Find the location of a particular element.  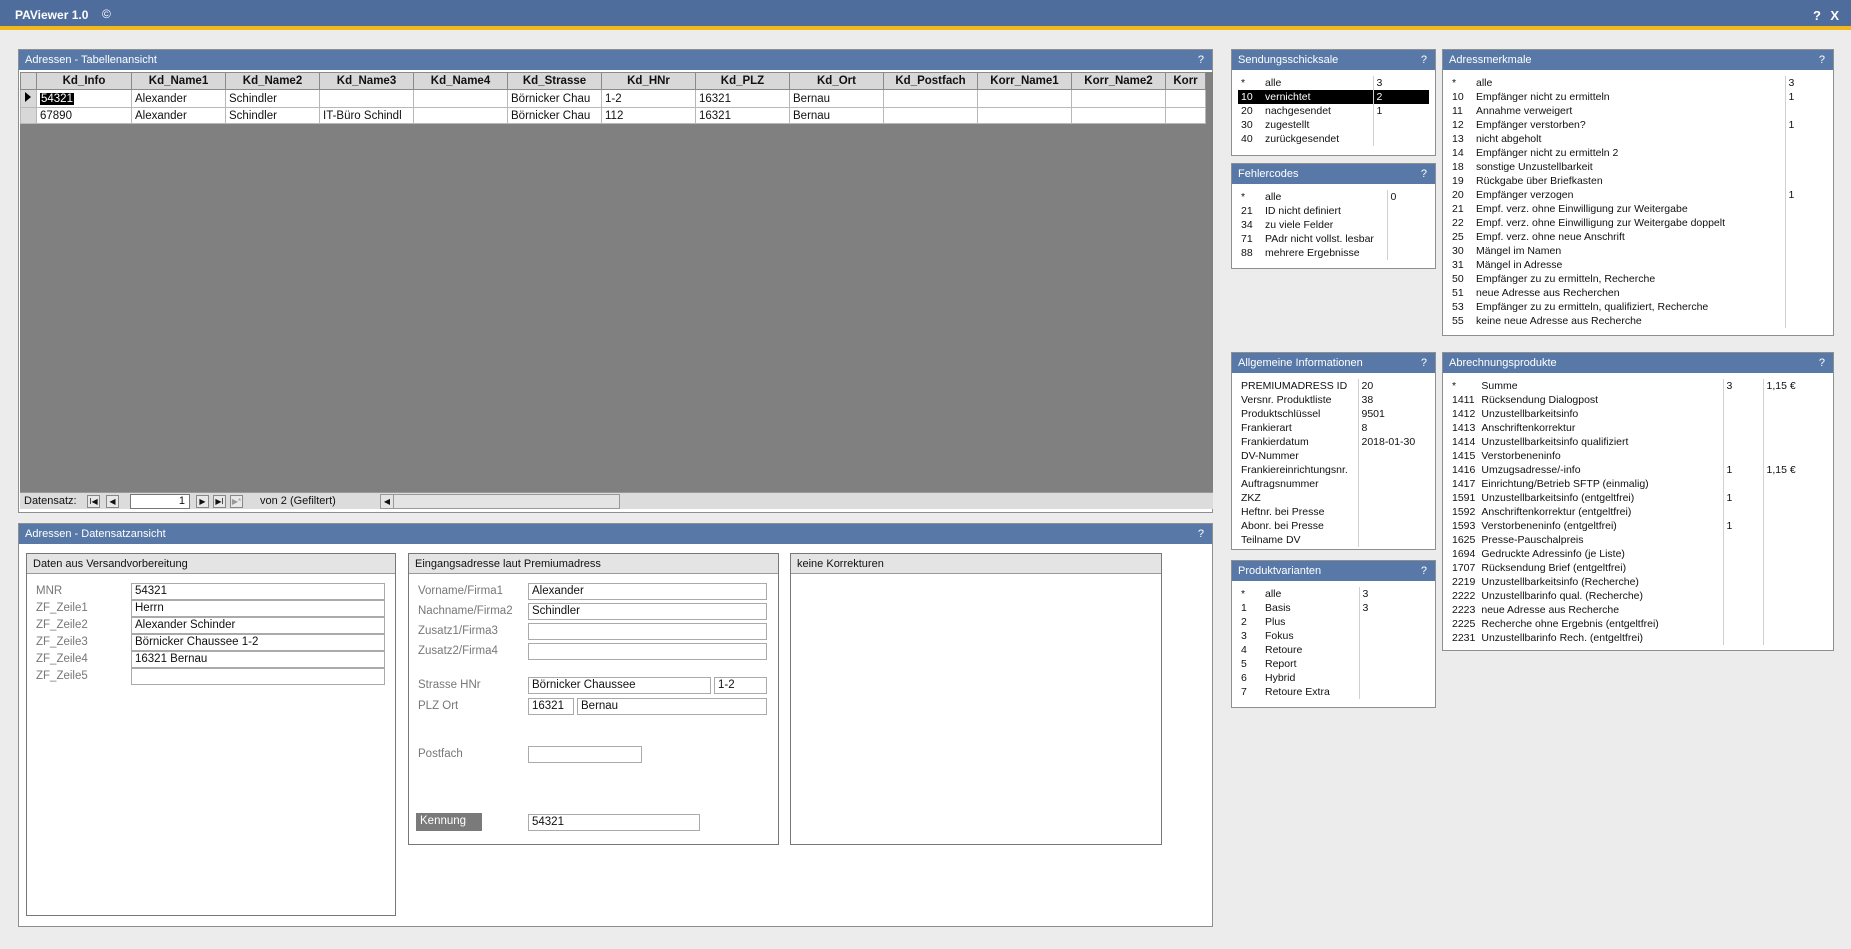

list-item: Versnr. Produktliste 38 is located at coordinates (1333, 400).